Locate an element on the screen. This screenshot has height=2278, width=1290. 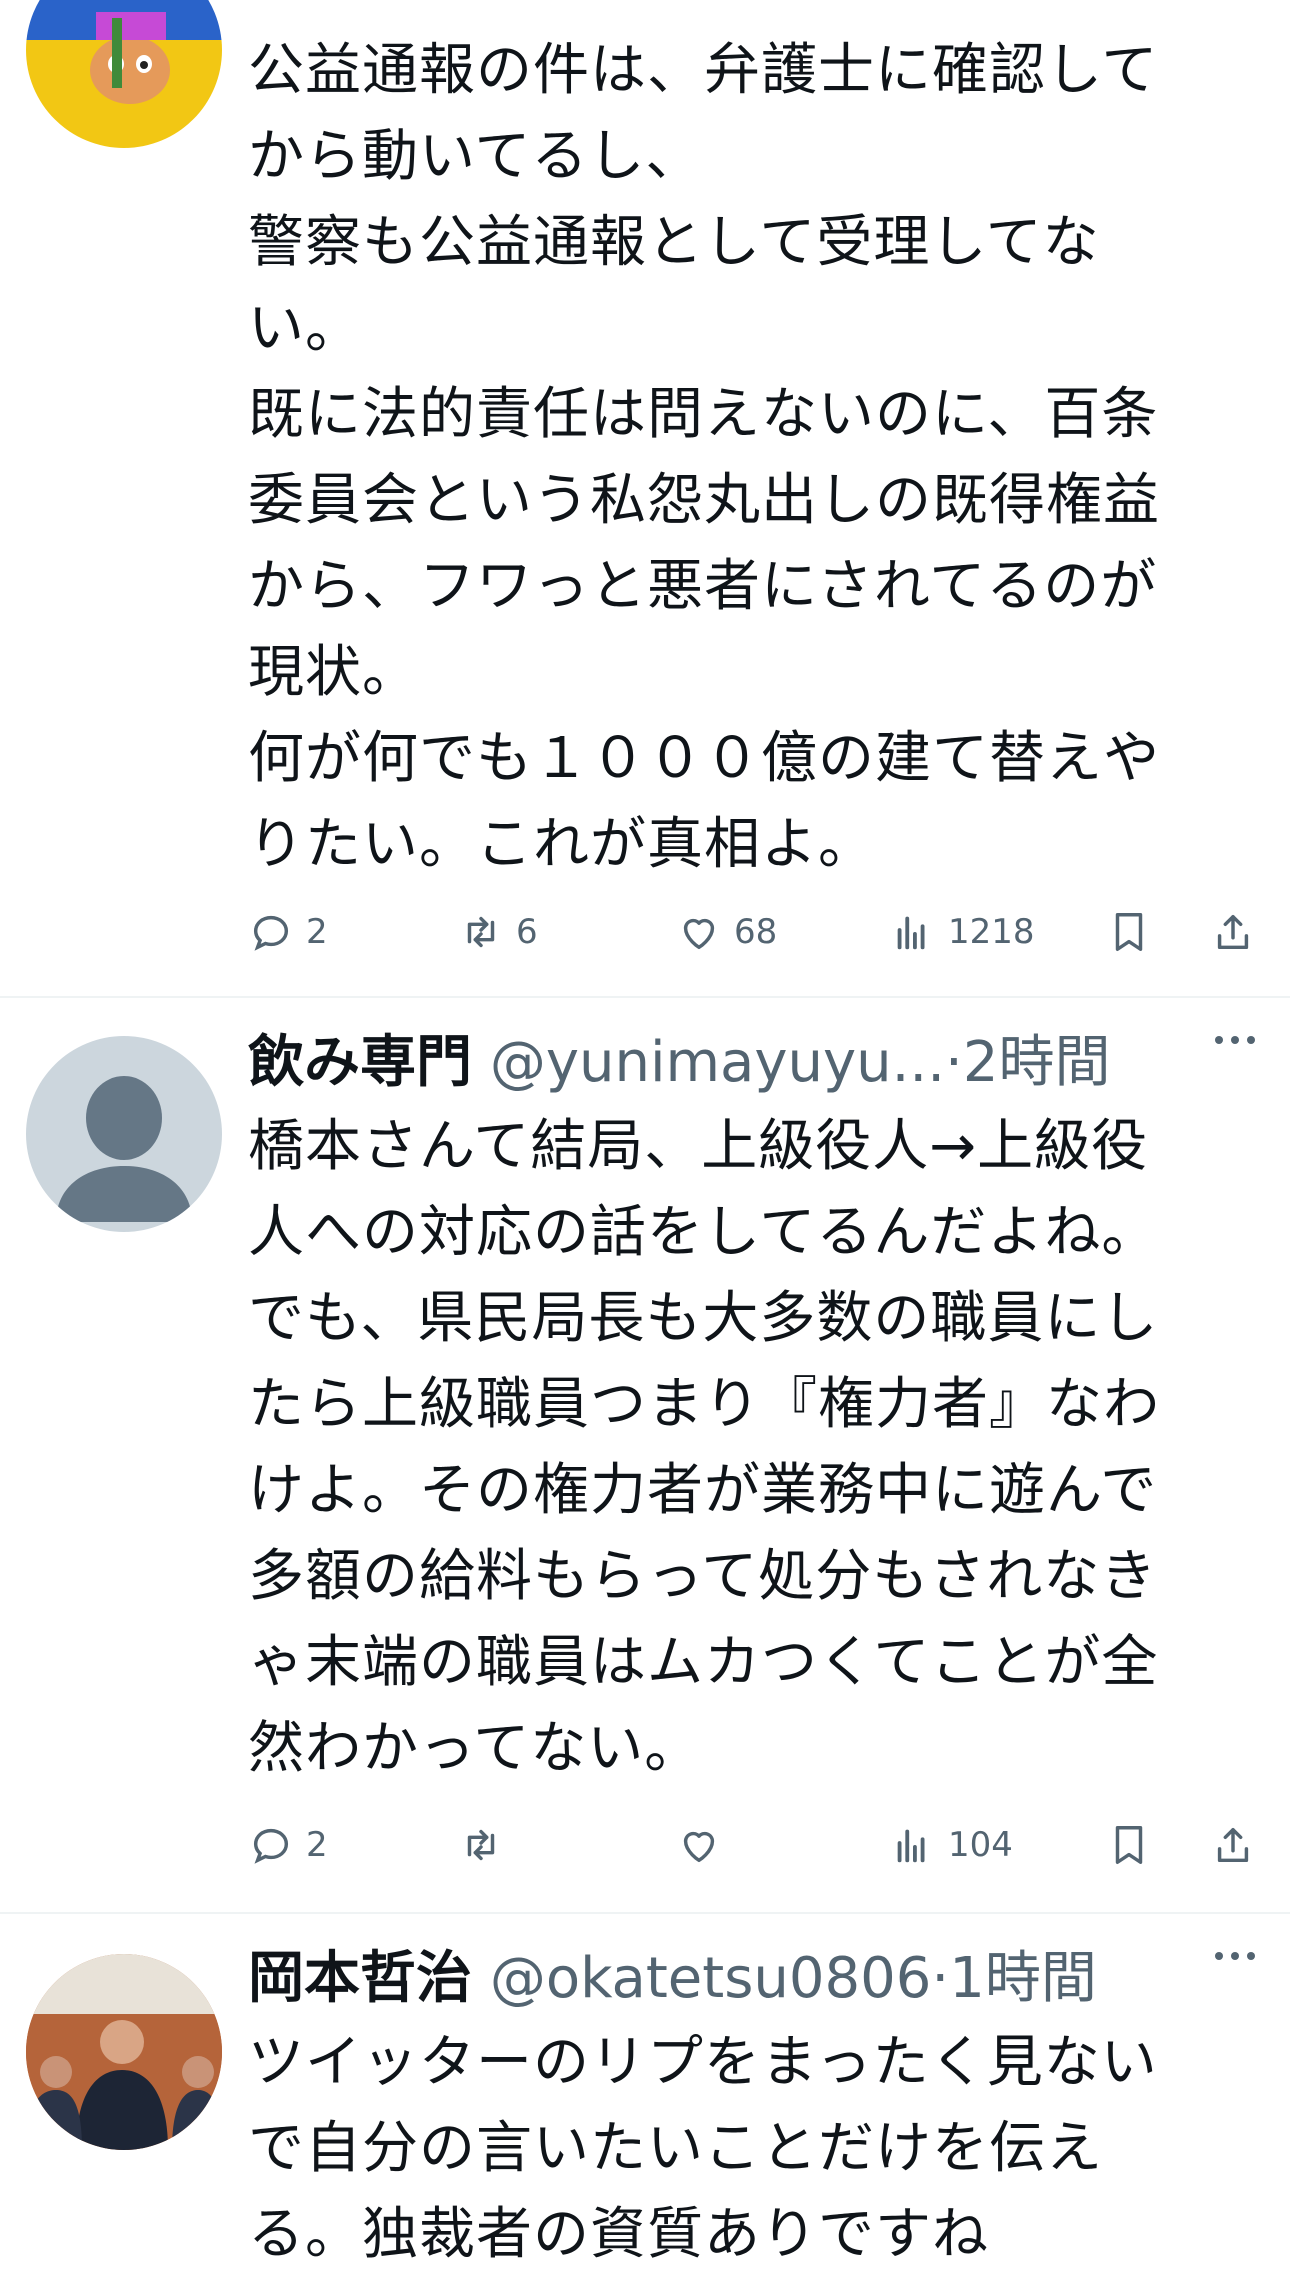
cat-avatar-image is located at coordinates (130, 58).